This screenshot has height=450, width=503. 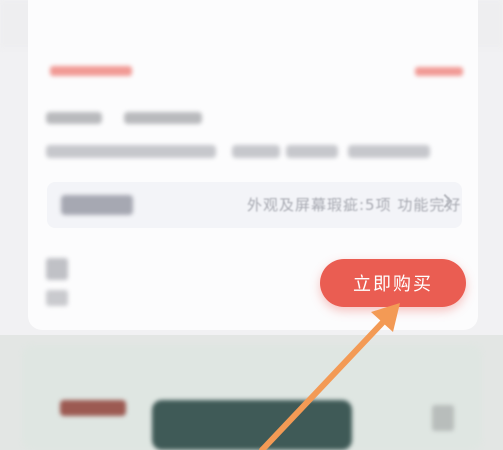 I want to click on recommendation-image, so click(x=252, y=425).